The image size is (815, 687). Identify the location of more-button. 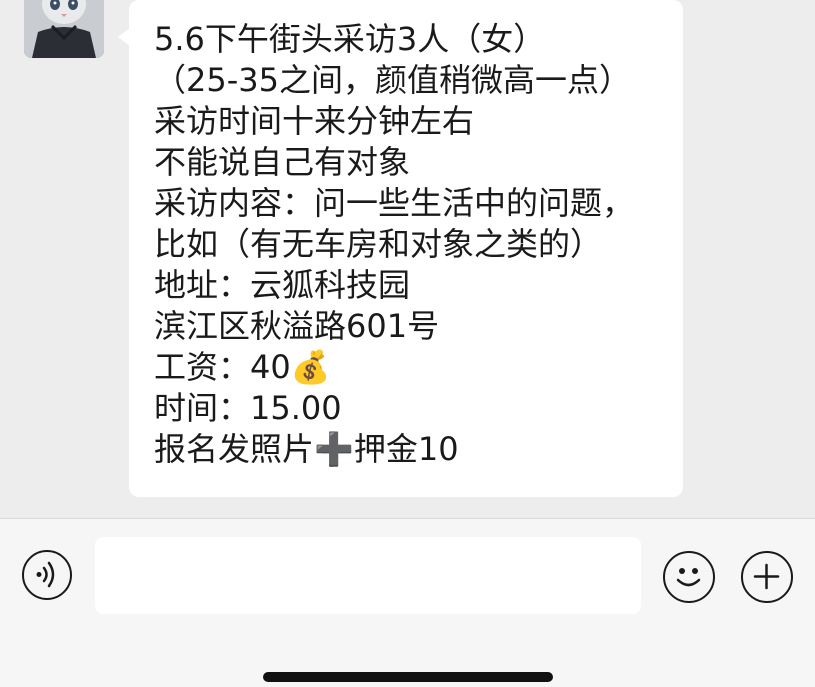
(767, 577).